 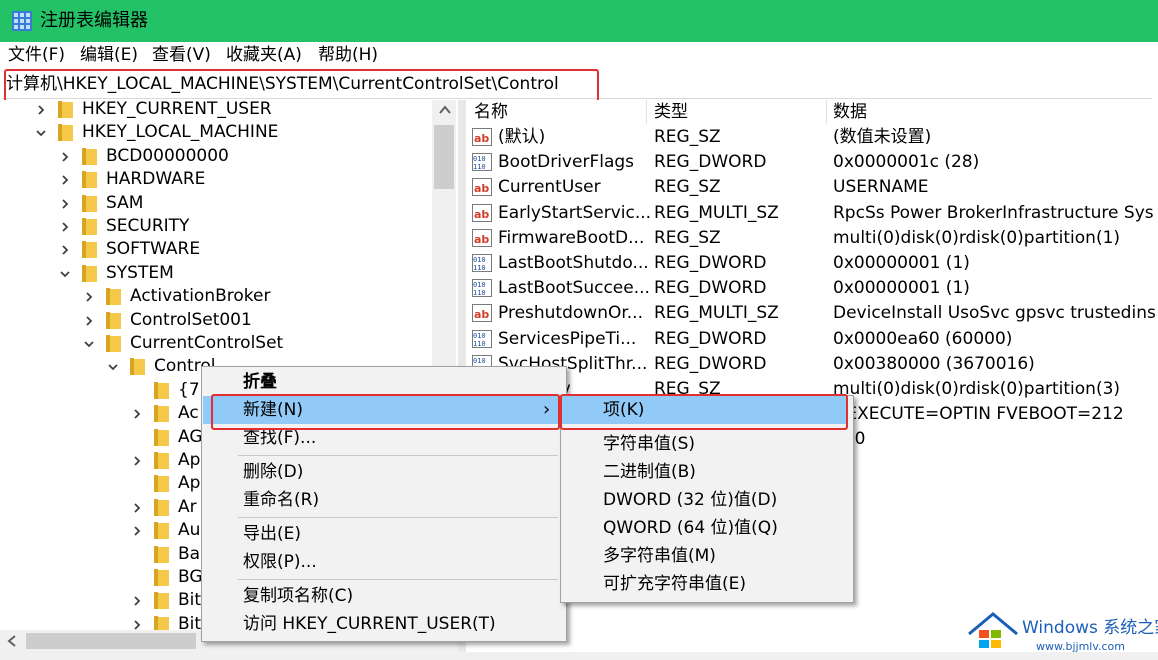 What do you see at coordinates (901, 263) in the screenshot?
I see `value-data: 0x00000001 (1)` at bounding box center [901, 263].